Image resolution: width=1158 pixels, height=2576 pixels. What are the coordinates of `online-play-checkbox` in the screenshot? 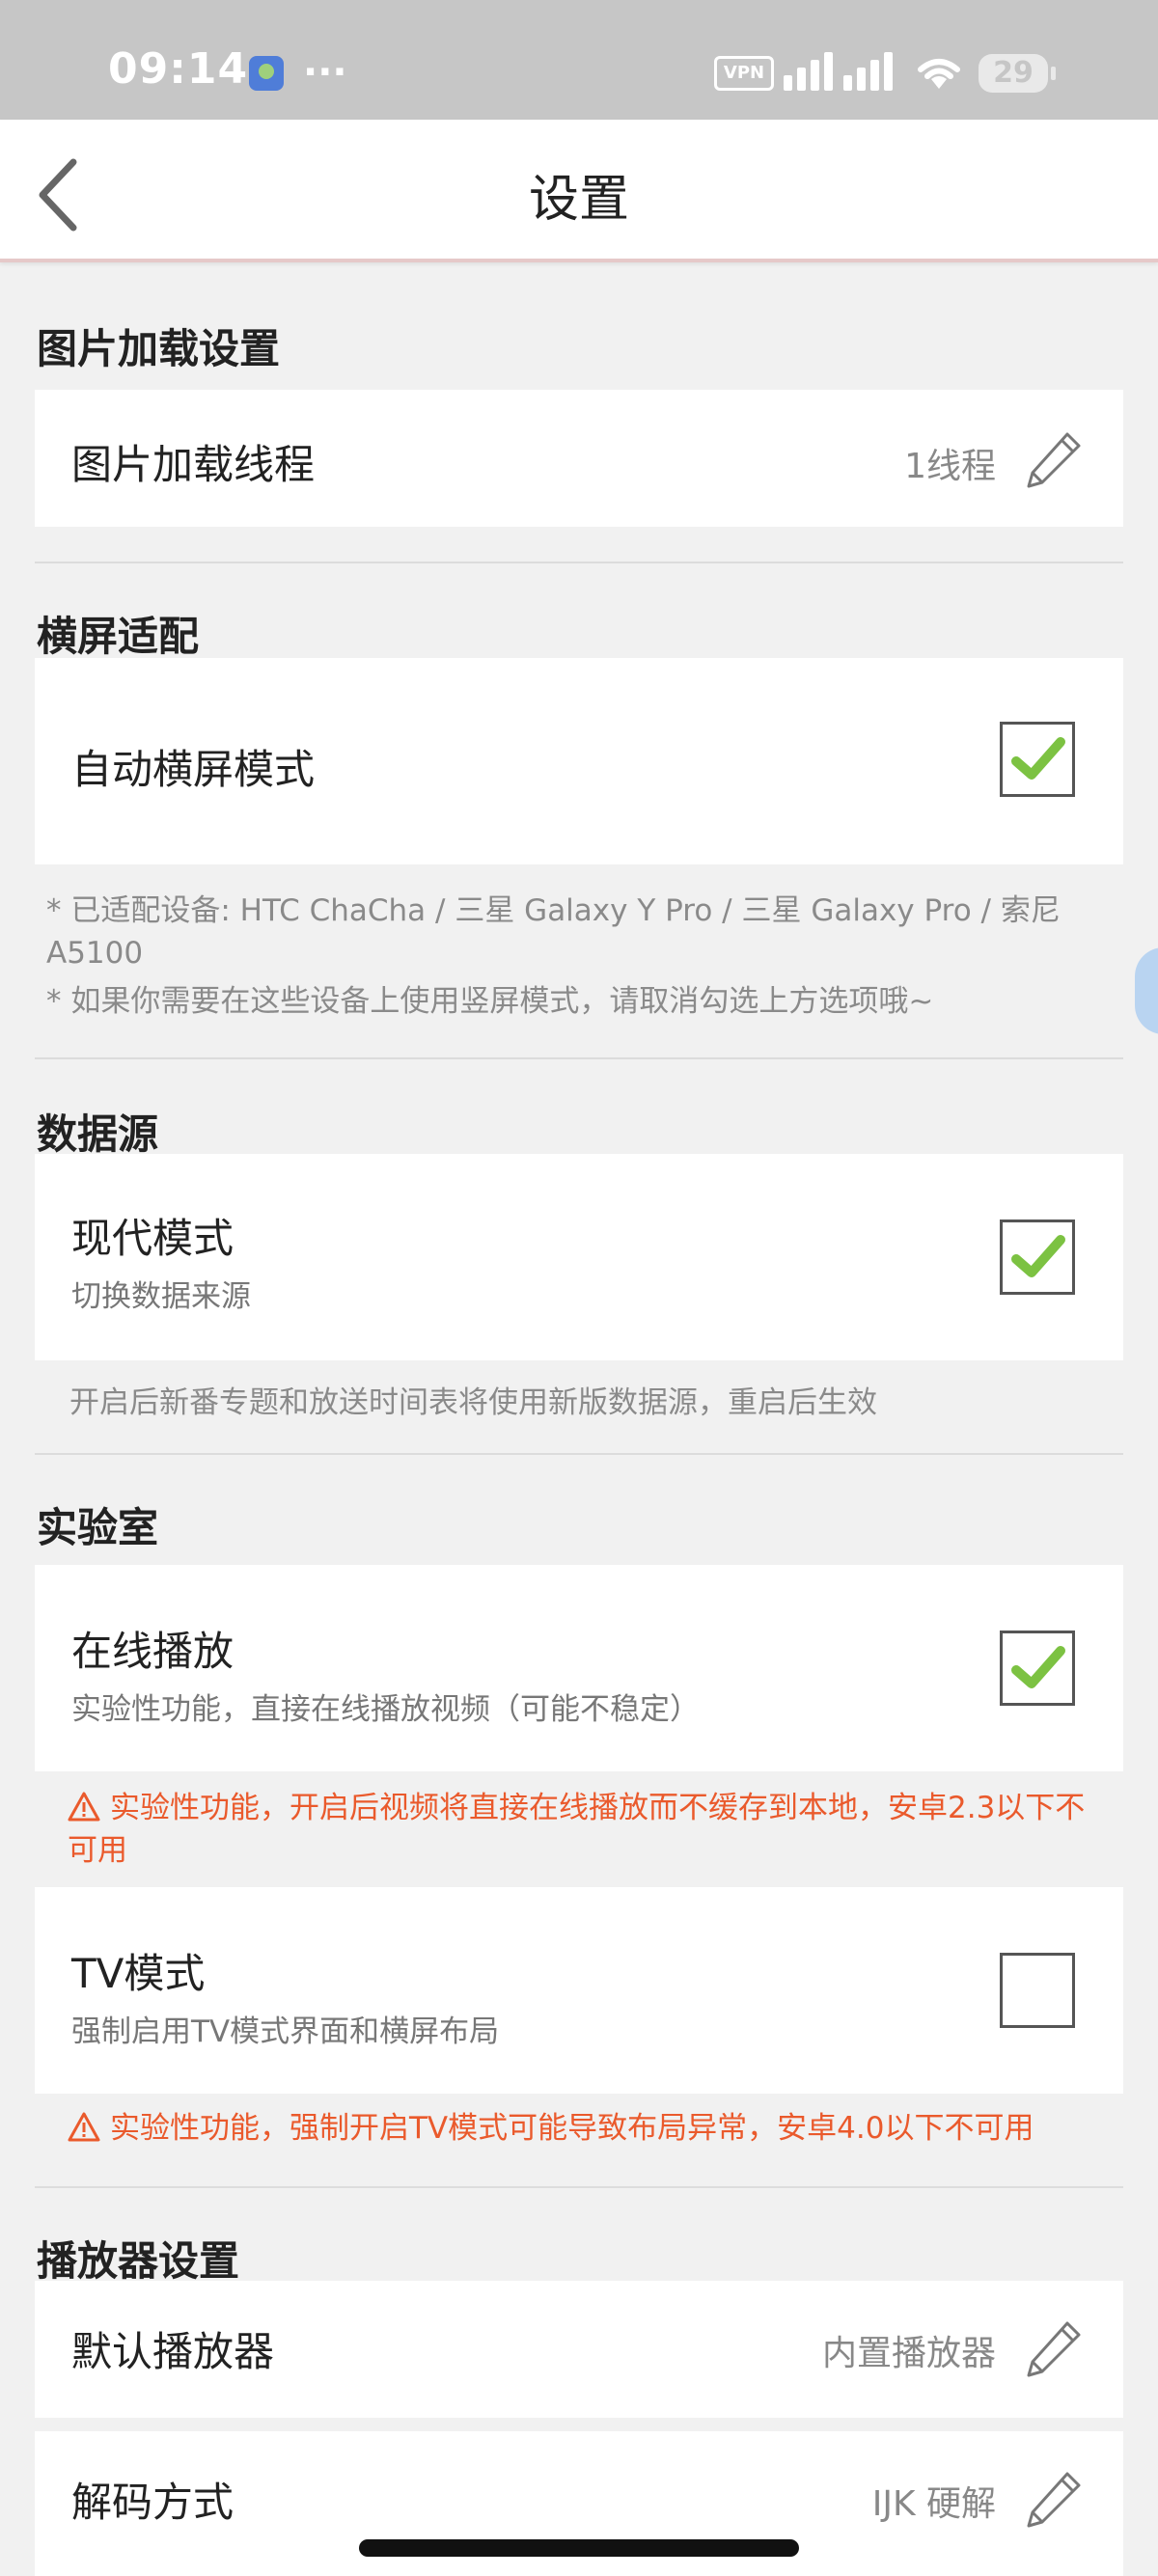 It's located at (1037, 1669).